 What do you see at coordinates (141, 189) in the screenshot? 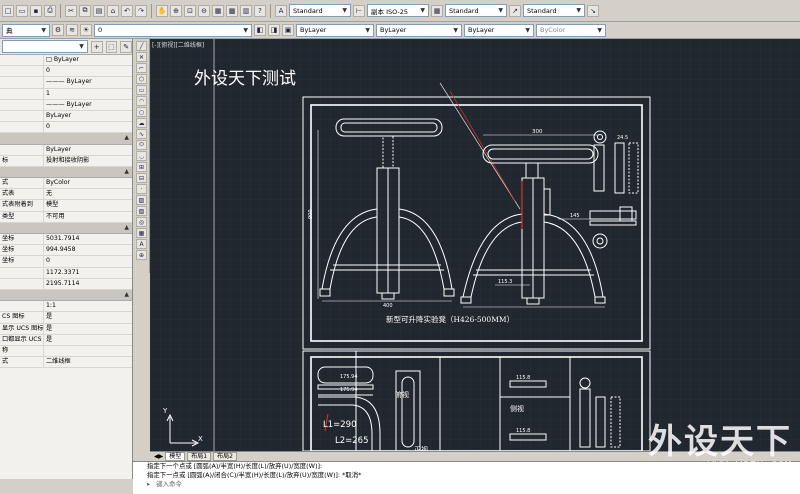
I see `point-icon: ·` at bounding box center [141, 189].